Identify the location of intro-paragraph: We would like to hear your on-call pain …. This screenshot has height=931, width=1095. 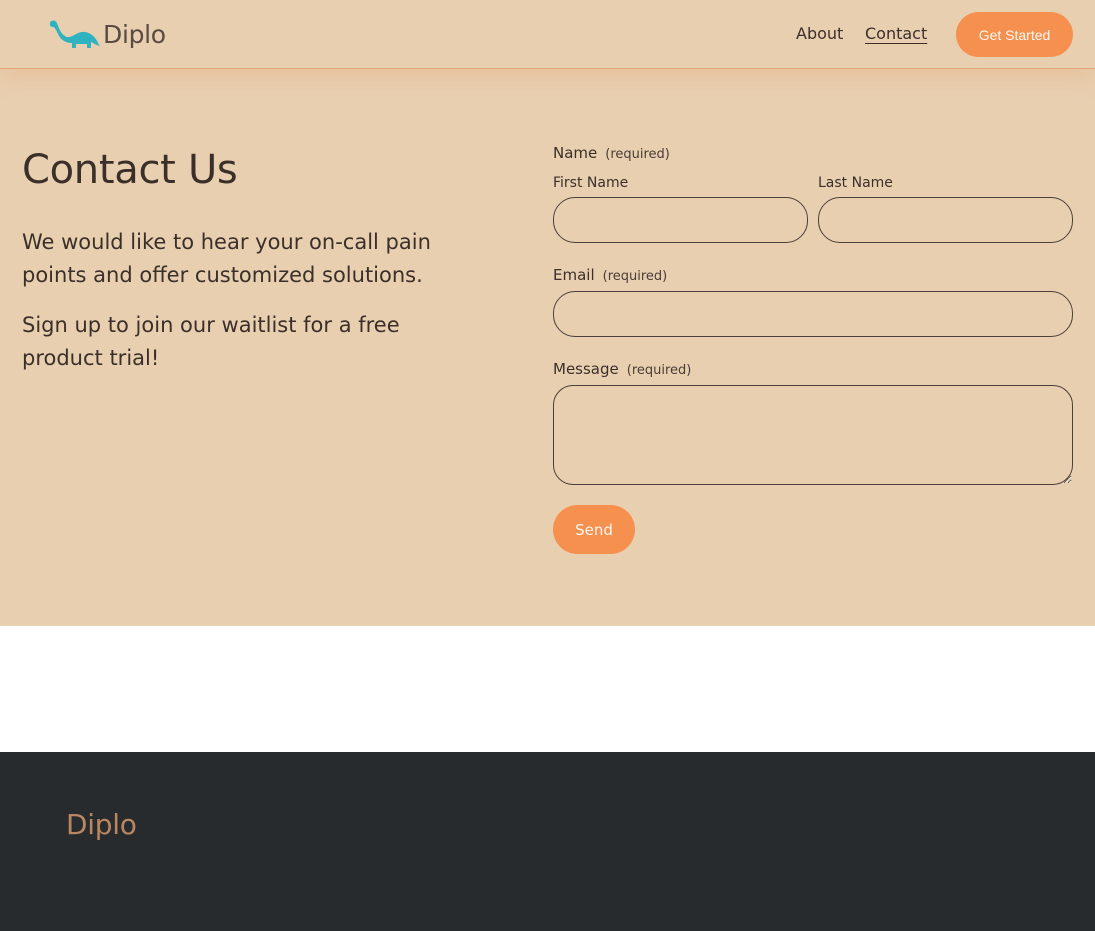
(226, 258).